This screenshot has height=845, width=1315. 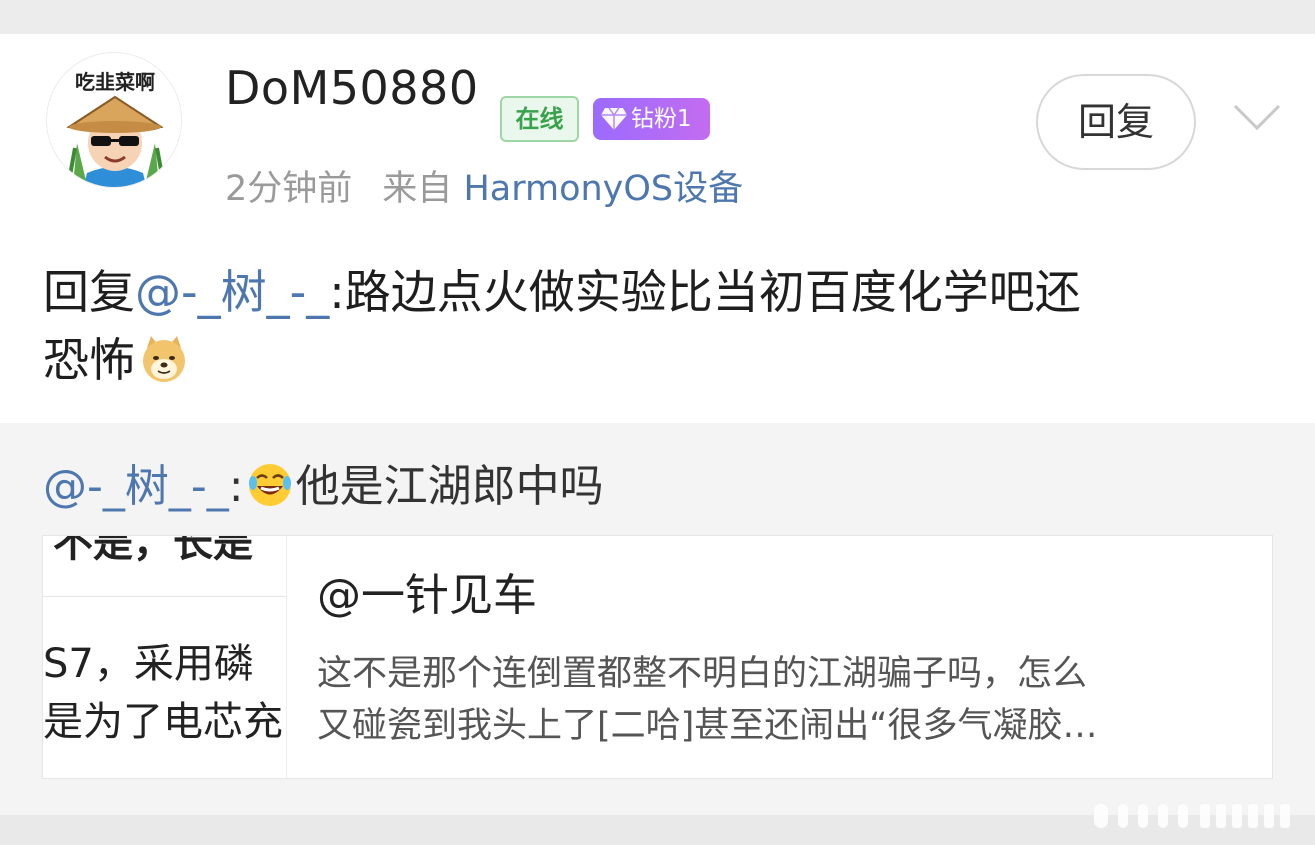 What do you see at coordinates (427, 595) in the screenshot?
I see `link-card-title: @一针见车` at bounding box center [427, 595].